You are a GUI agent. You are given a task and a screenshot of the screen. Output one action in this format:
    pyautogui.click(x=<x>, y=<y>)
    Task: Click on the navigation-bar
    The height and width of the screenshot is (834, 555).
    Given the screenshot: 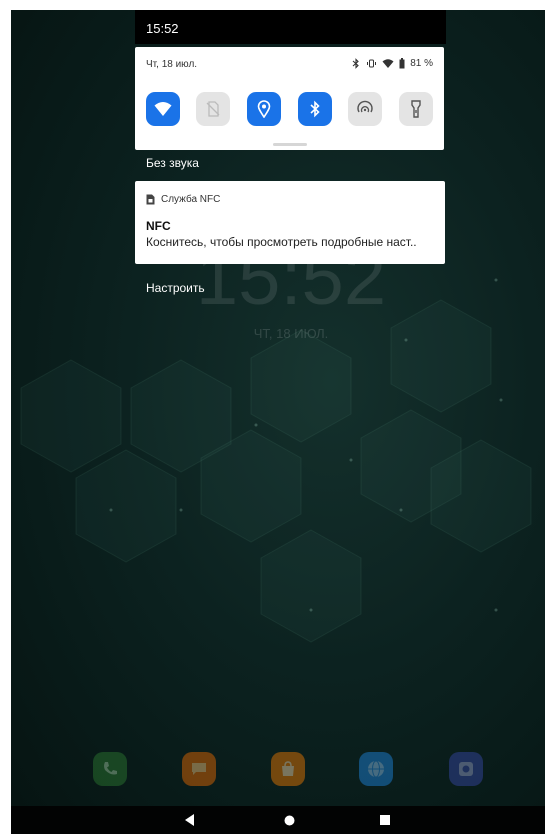 What is the action you would take?
    pyautogui.click(x=278, y=820)
    